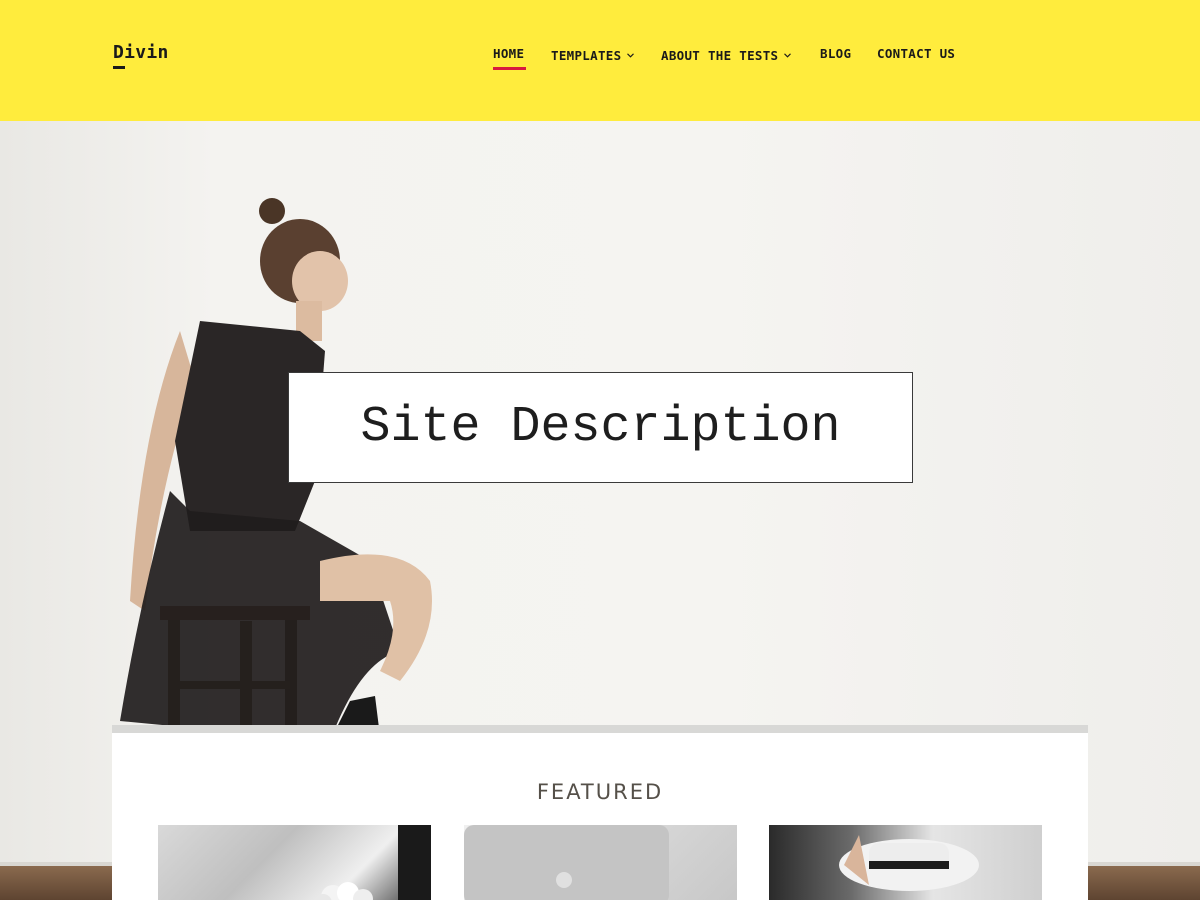 The image size is (1200, 900). I want to click on featured-title: FEATURED, so click(600, 792).